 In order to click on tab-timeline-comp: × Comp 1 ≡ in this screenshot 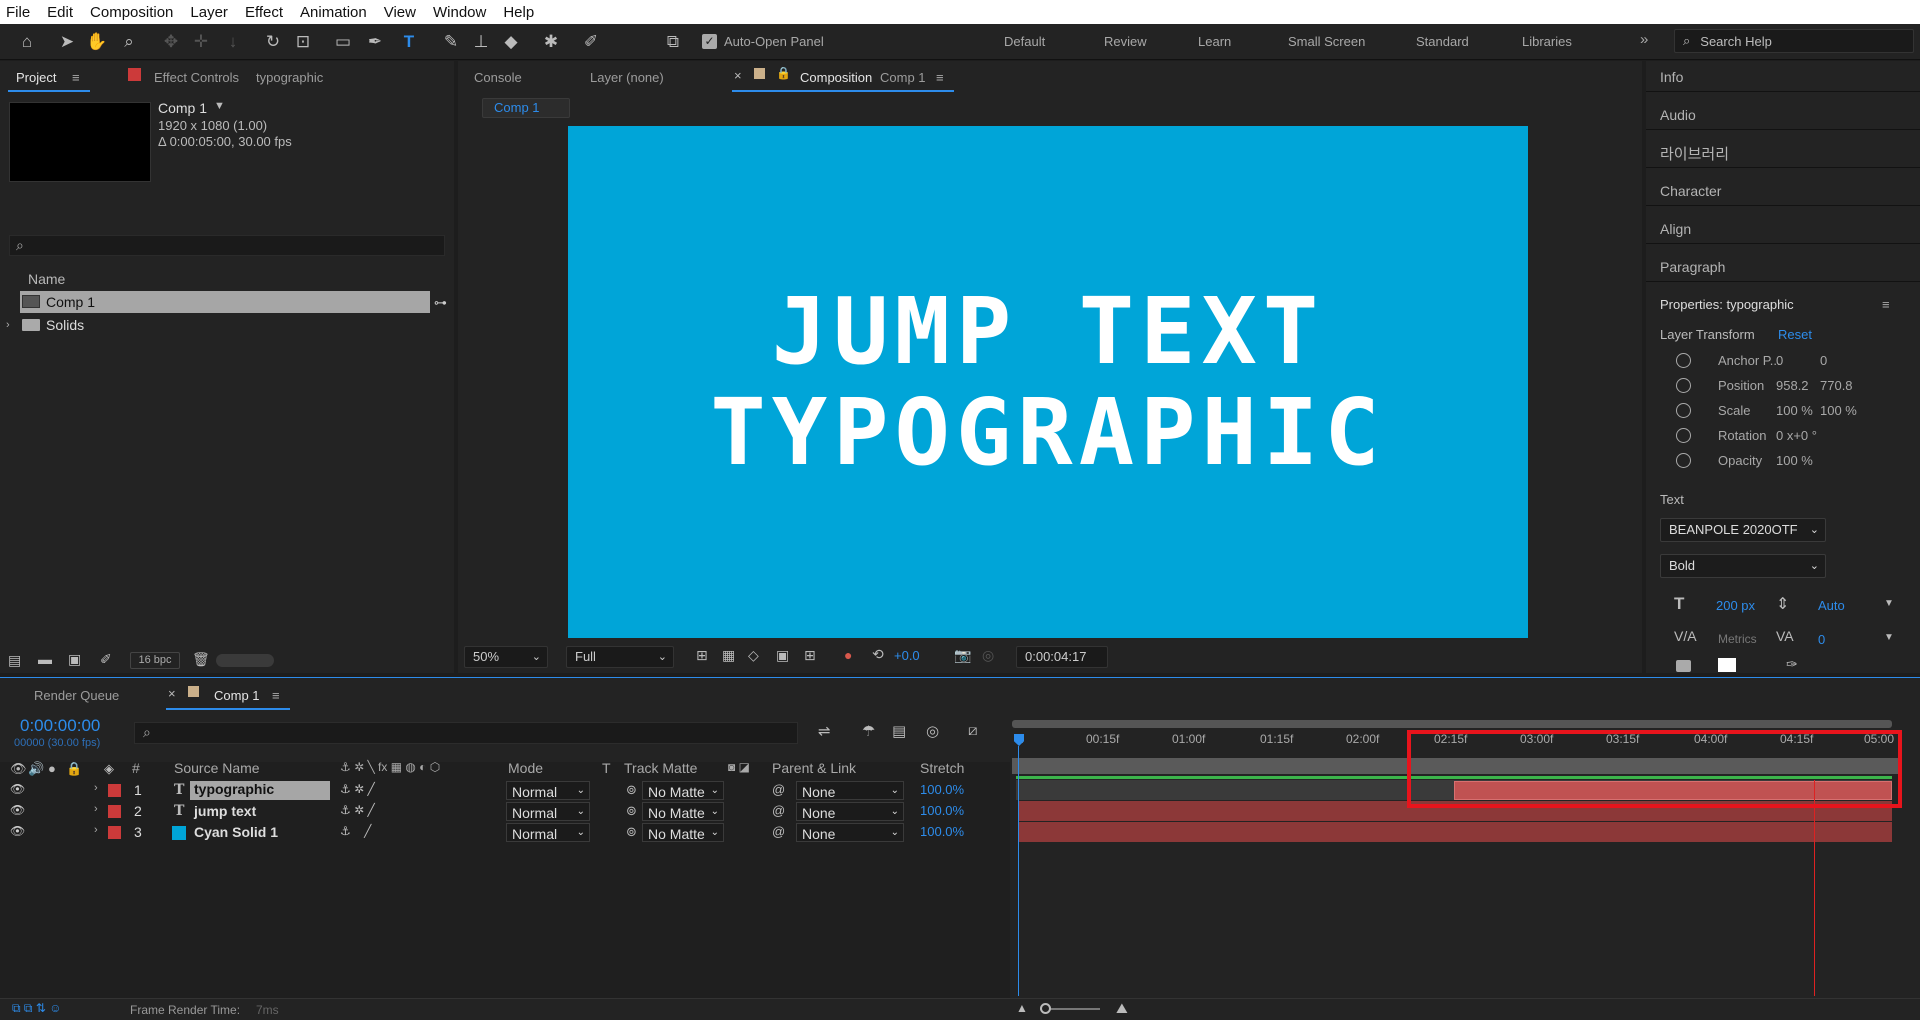, I will do `click(228, 695)`.